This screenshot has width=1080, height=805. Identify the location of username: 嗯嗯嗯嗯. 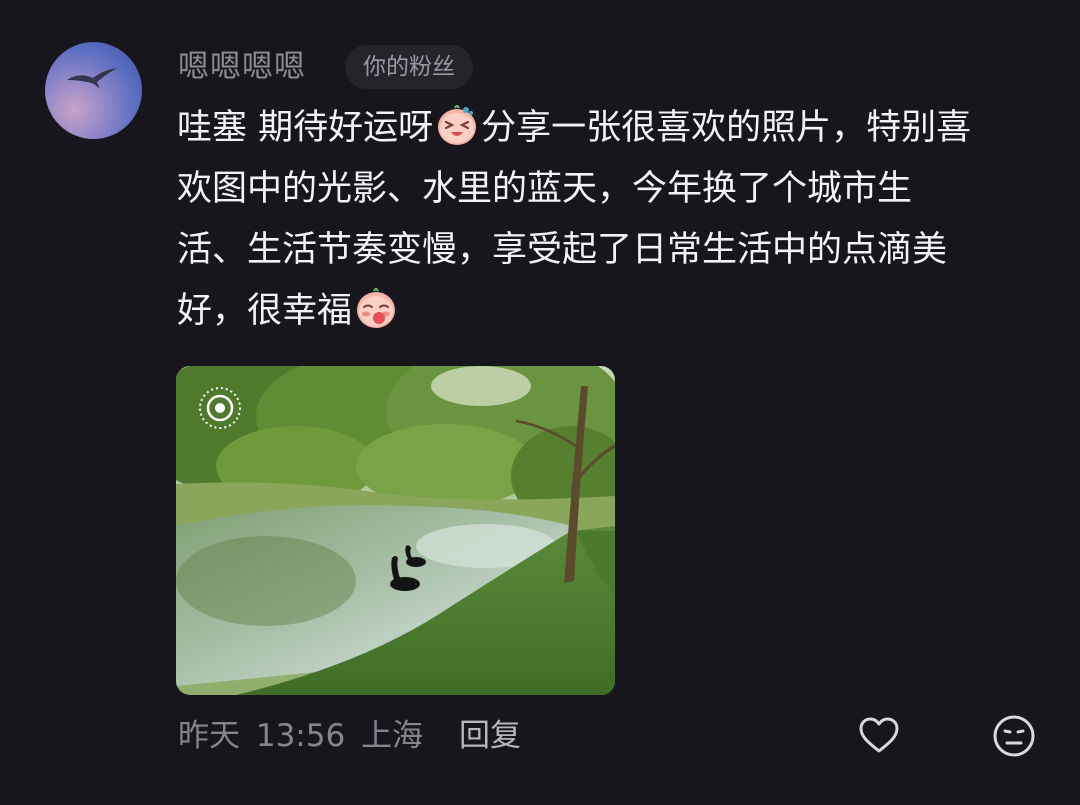
(242, 67).